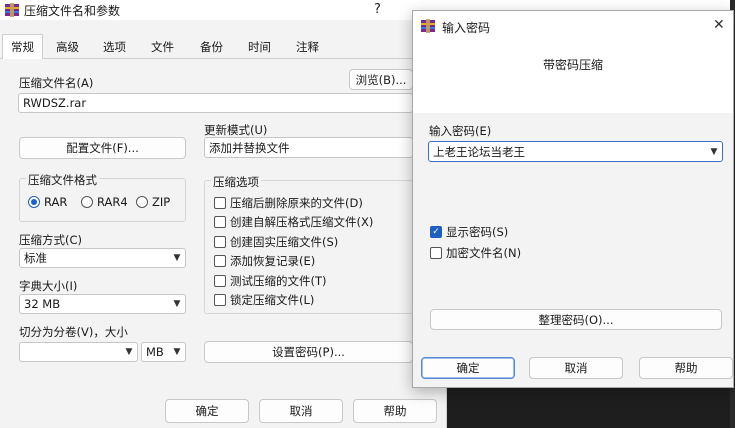 The height and width of the screenshot is (428, 735). I want to click on radio-zip-indicator, so click(142, 202).